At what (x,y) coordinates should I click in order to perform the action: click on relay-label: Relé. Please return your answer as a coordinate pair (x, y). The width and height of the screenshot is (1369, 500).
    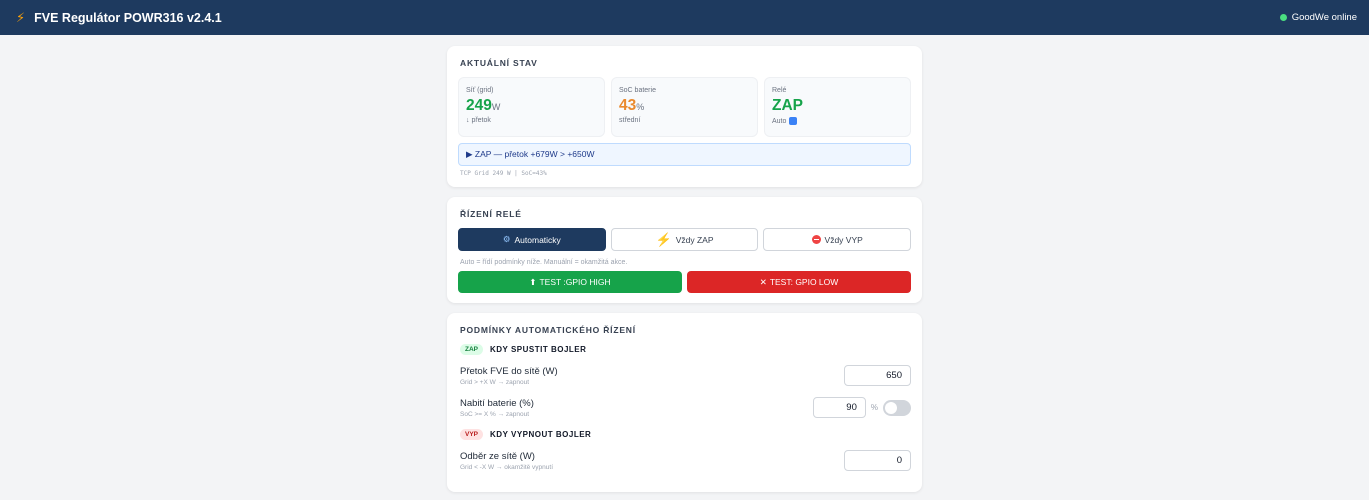
    Looking at the image, I should click on (779, 90).